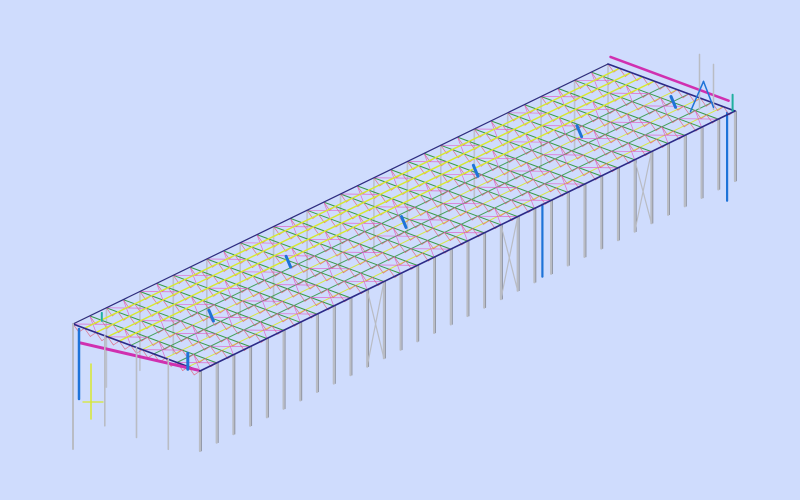  Describe the element at coordinates (697, 96) in the screenshot. I see `vent-frame` at that location.